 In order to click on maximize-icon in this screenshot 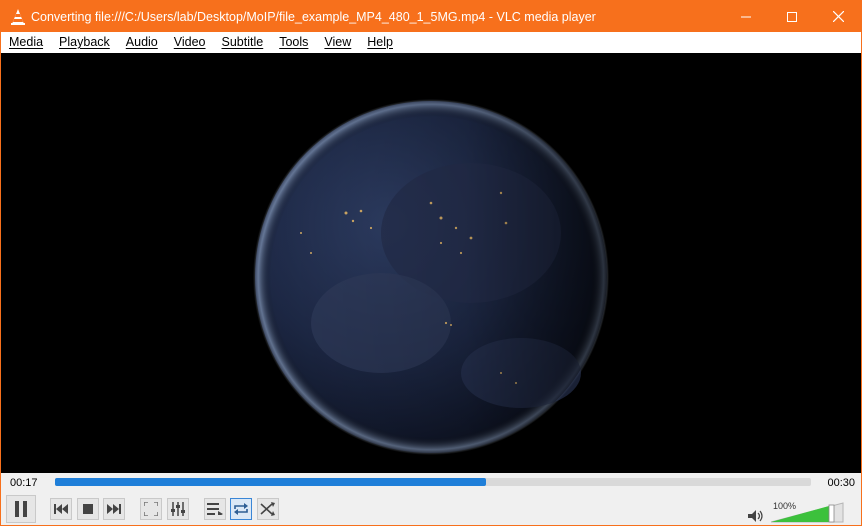, I will do `click(792, 16)`.